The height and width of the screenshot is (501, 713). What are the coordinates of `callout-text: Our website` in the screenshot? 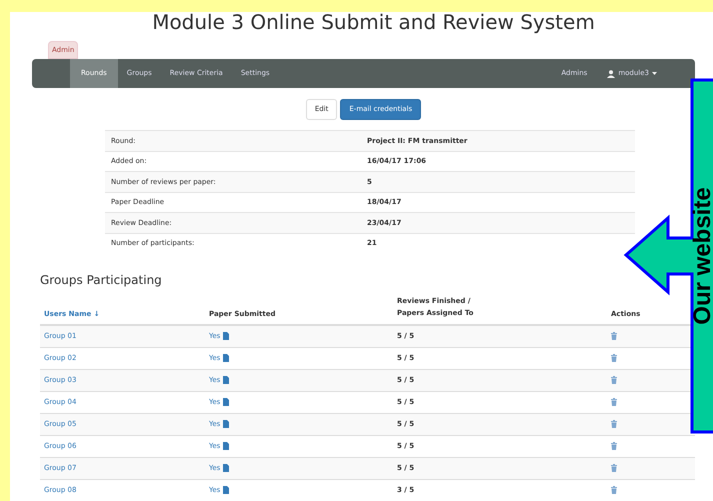 It's located at (700, 256).